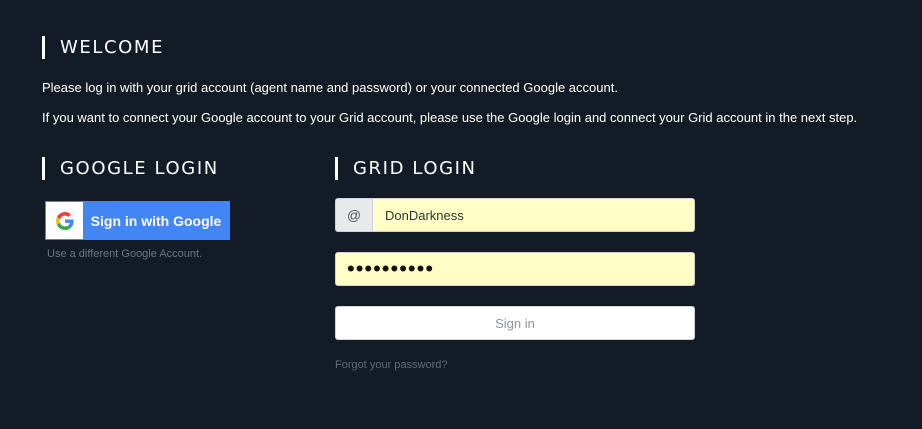  Describe the element at coordinates (353, 215) in the screenshot. I see `at-sign-icon: @` at that location.